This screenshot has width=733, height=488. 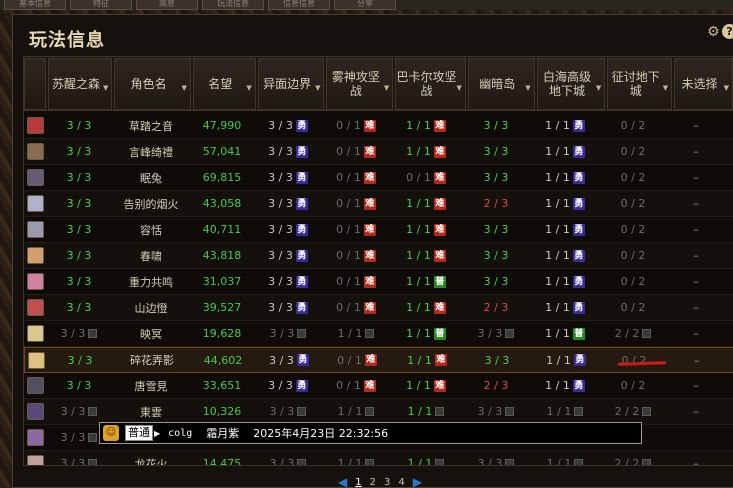 I want to click on page-4: 4, so click(x=401, y=482).